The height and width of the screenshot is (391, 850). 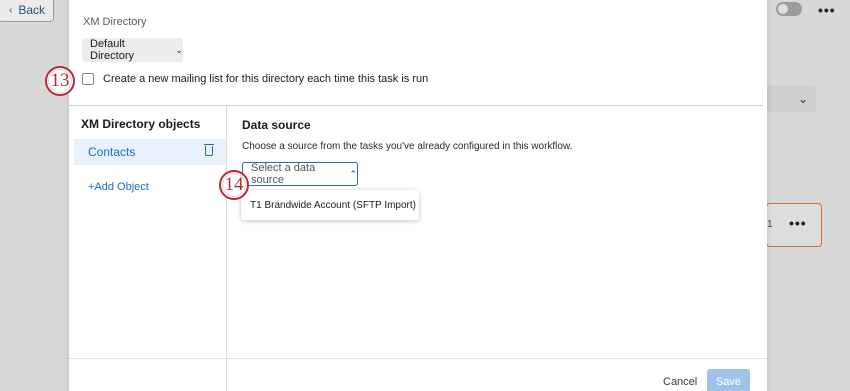 I want to click on add-object-link: +Add Object, so click(x=118, y=187).